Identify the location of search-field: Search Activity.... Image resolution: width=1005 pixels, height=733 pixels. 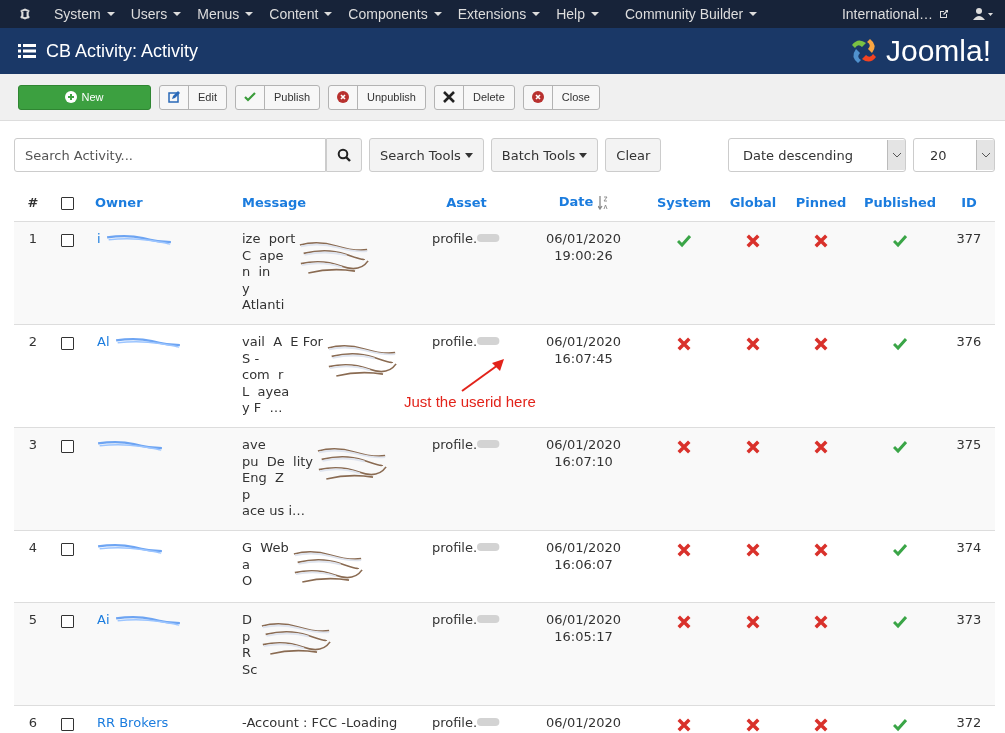
(170, 155).